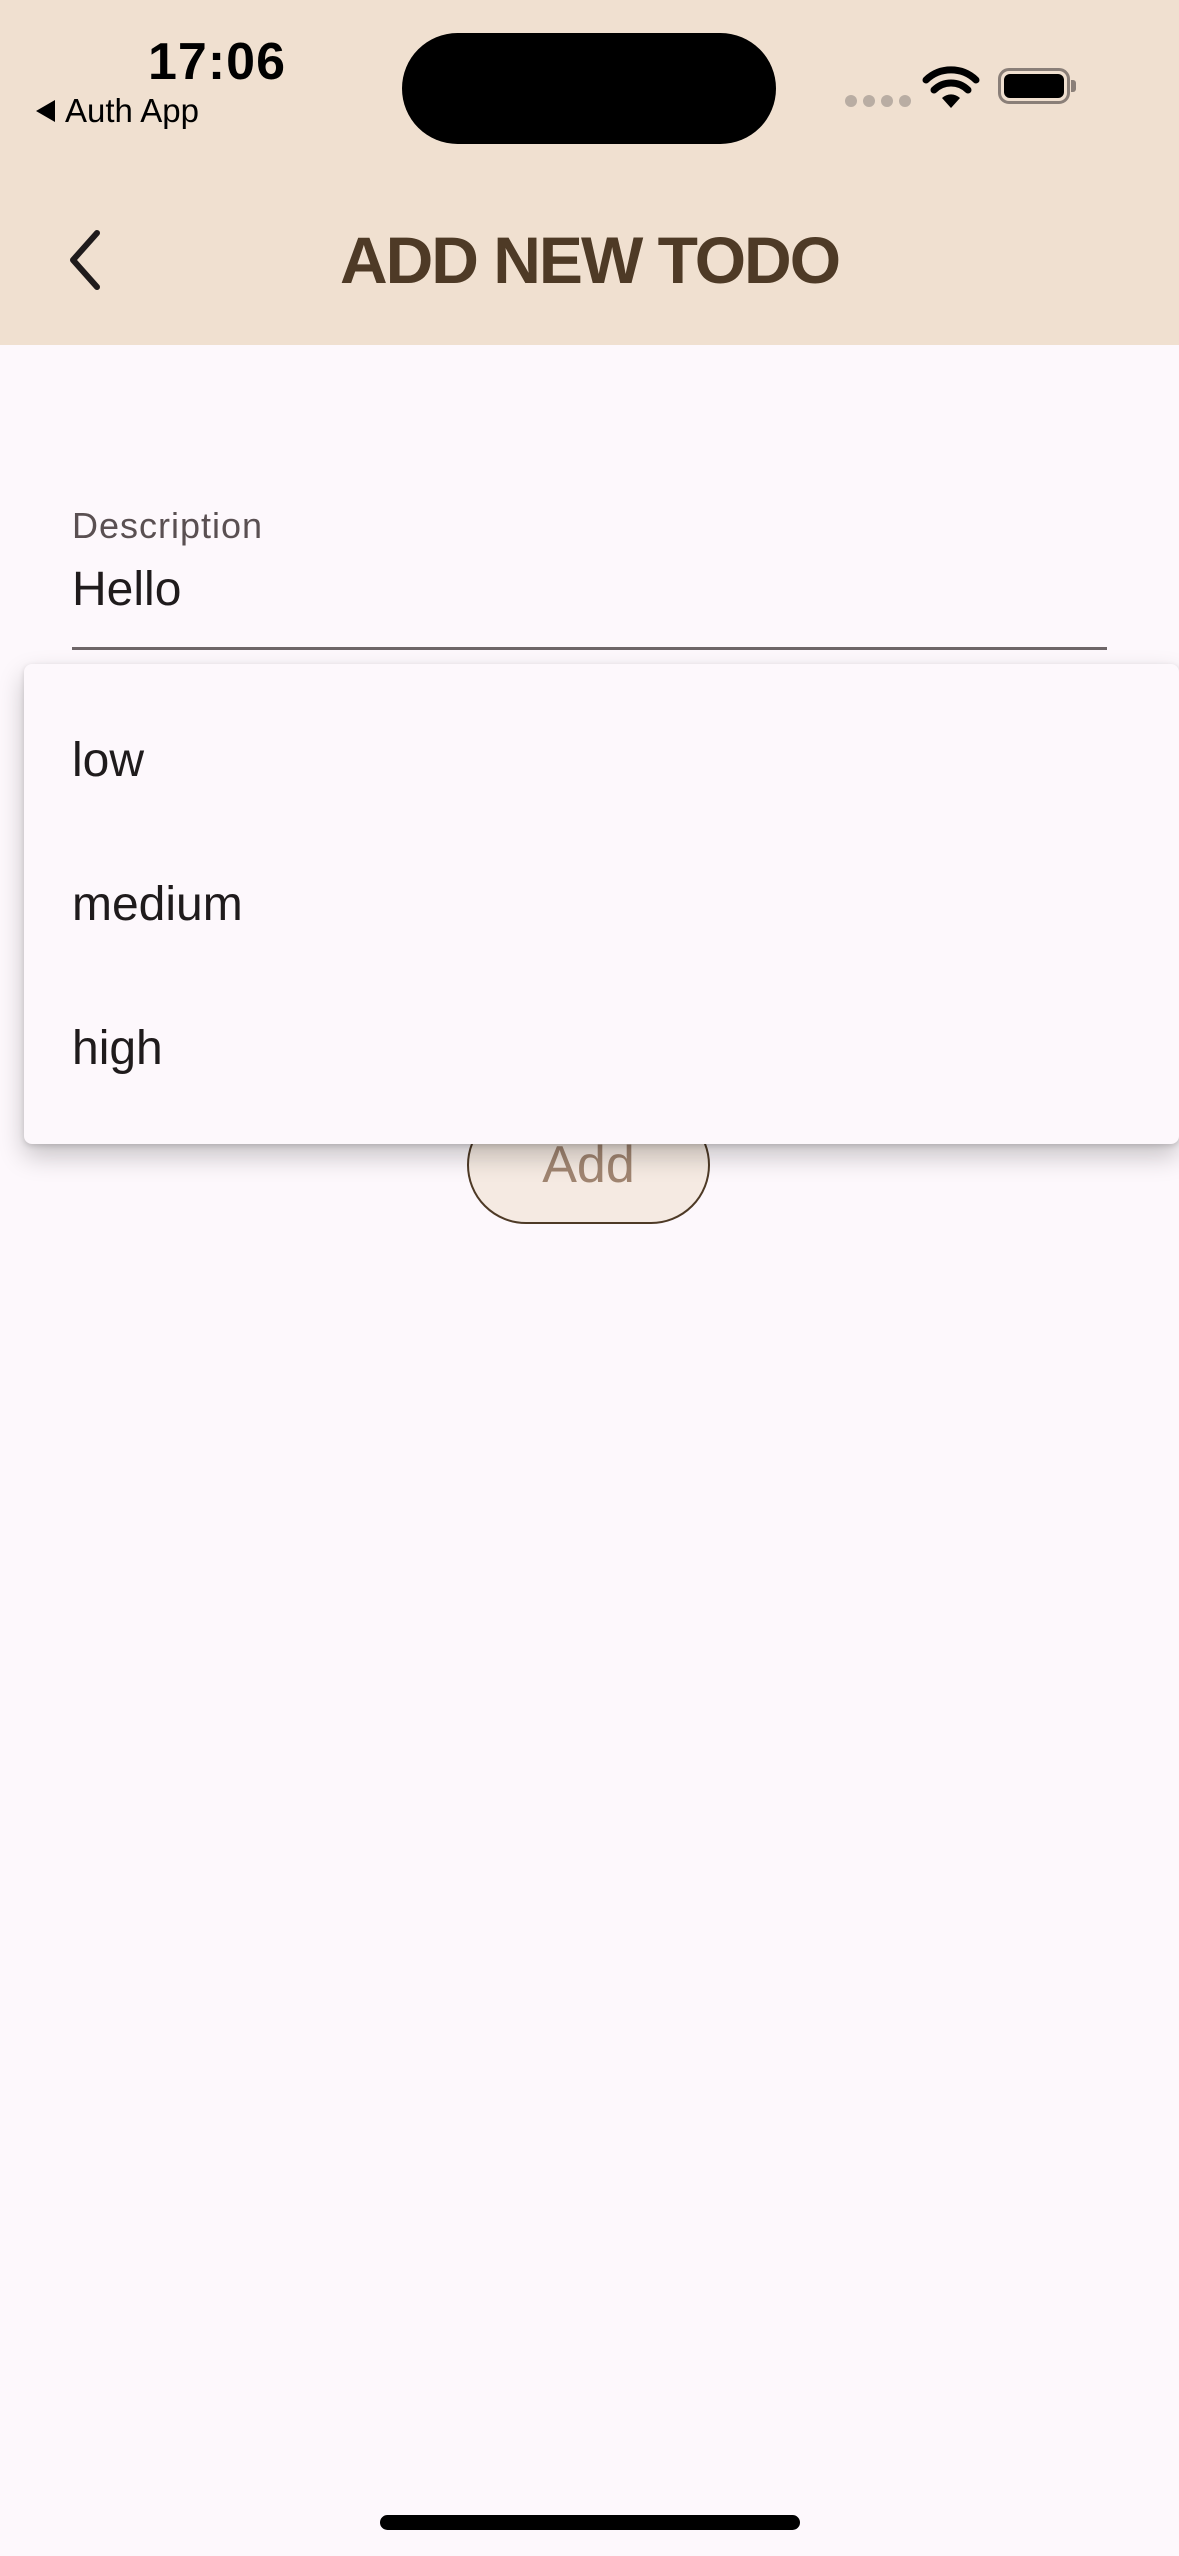 This screenshot has width=1179, height=2556. Describe the element at coordinates (45, 111) in the screenshot. I see `back-triangle-icon` at that location.